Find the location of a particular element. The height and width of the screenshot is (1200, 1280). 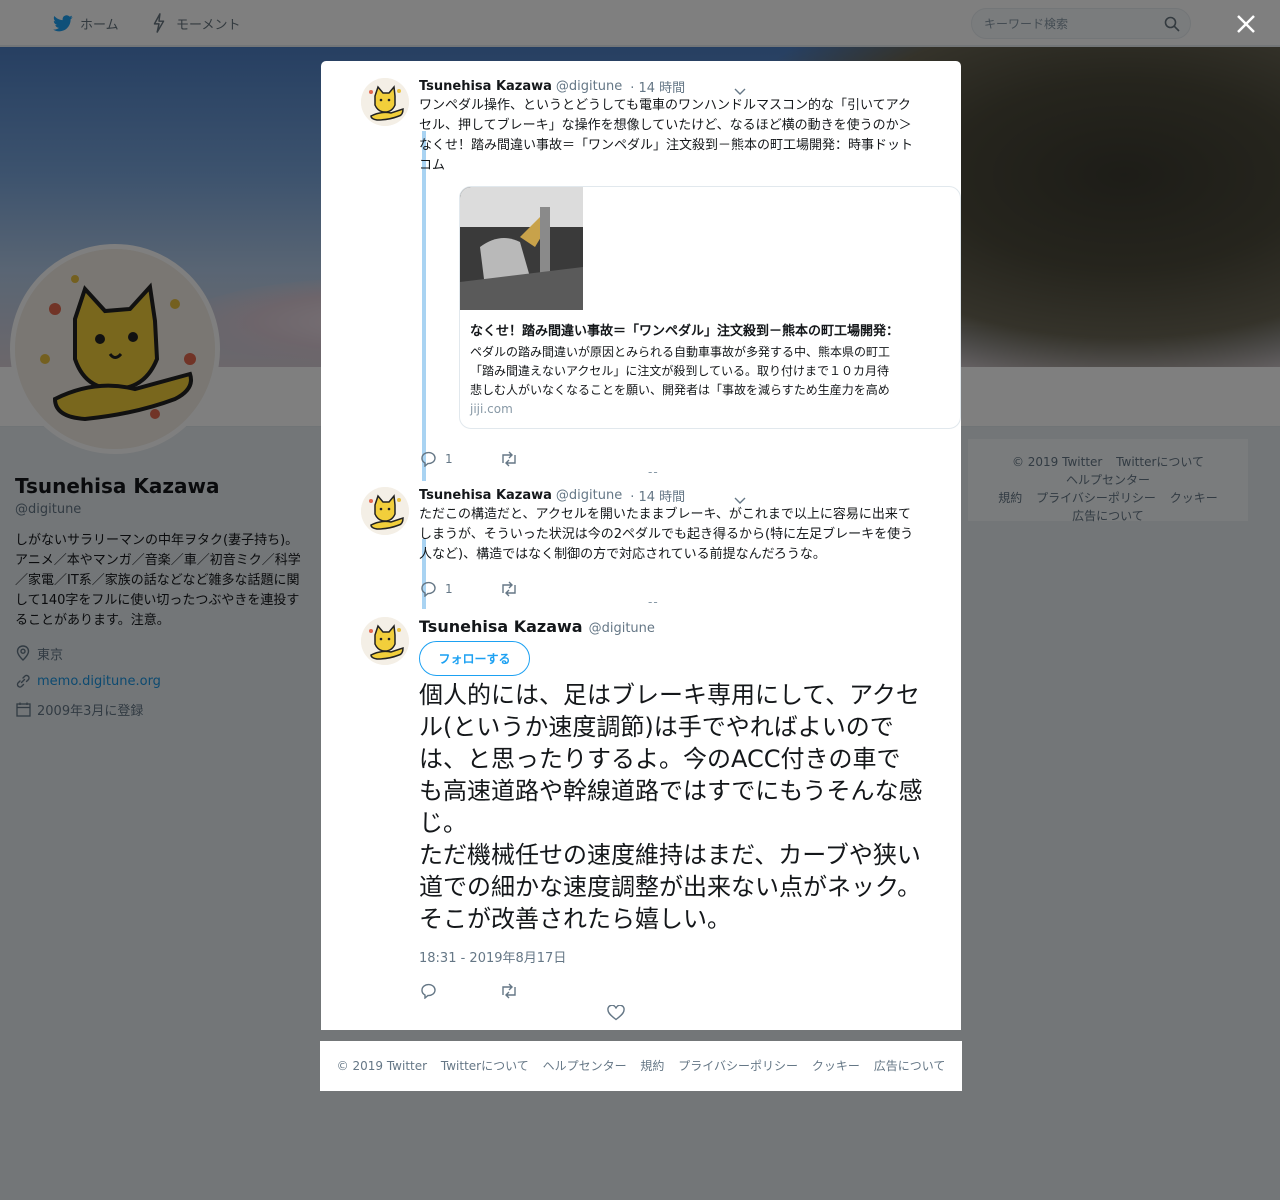

thread-line is located at coordinates (424, 306).